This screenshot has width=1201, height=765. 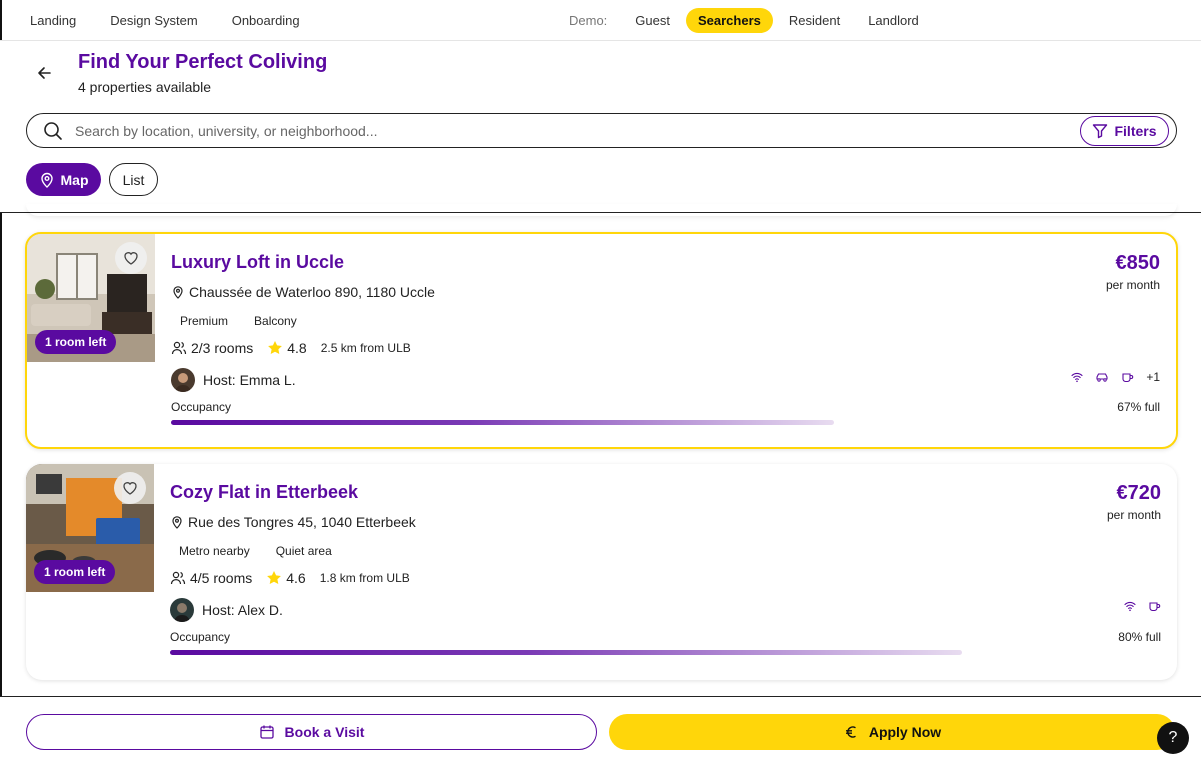 What do you see at coordinates (1100, 131) in the screenshot?
I see `filter-icon` at bounding box center [1100, 131].